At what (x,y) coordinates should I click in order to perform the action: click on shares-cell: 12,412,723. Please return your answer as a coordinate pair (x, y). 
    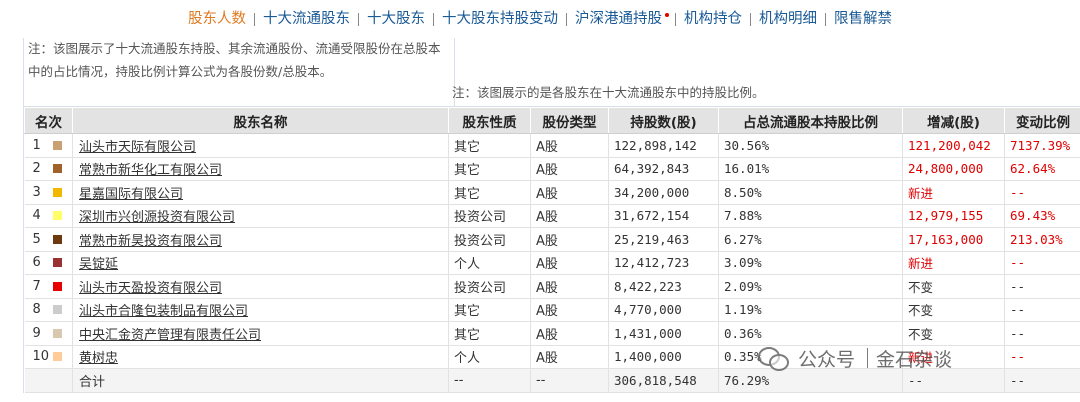
    Looking at the image, I should click on (663, 263).